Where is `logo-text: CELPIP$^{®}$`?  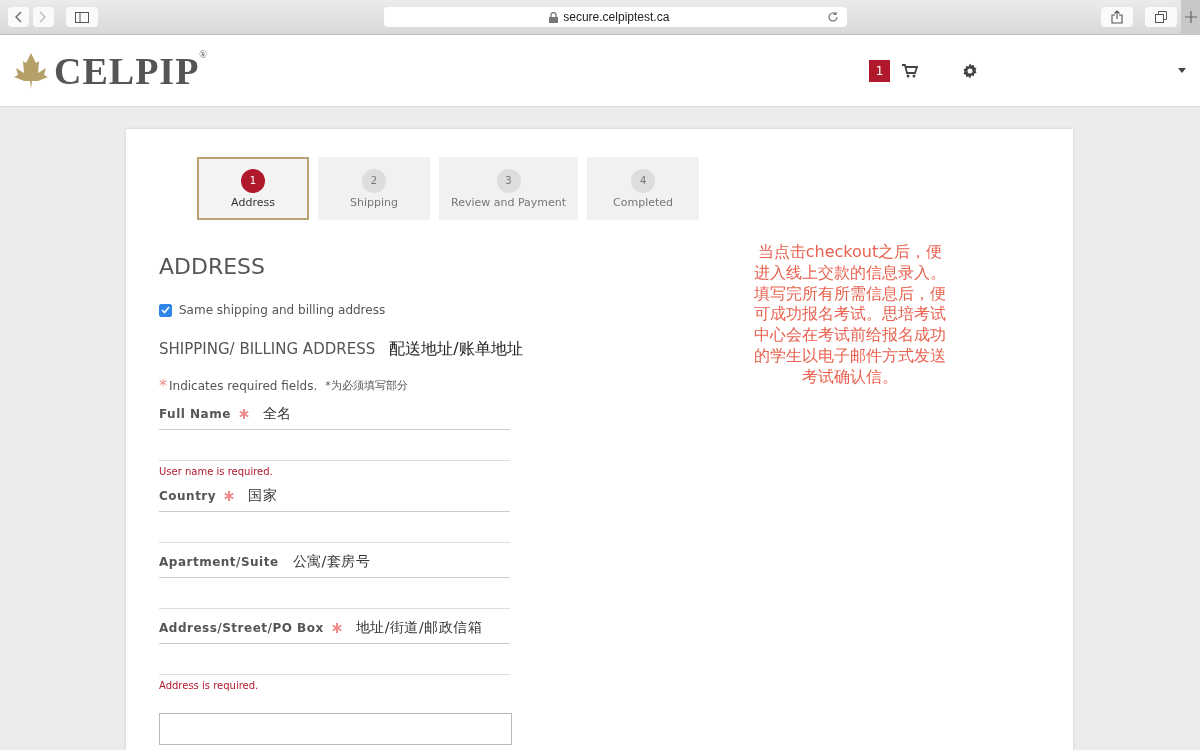 logo-text: CELPIP$^{®}$ is located at coordinates (131, 70).